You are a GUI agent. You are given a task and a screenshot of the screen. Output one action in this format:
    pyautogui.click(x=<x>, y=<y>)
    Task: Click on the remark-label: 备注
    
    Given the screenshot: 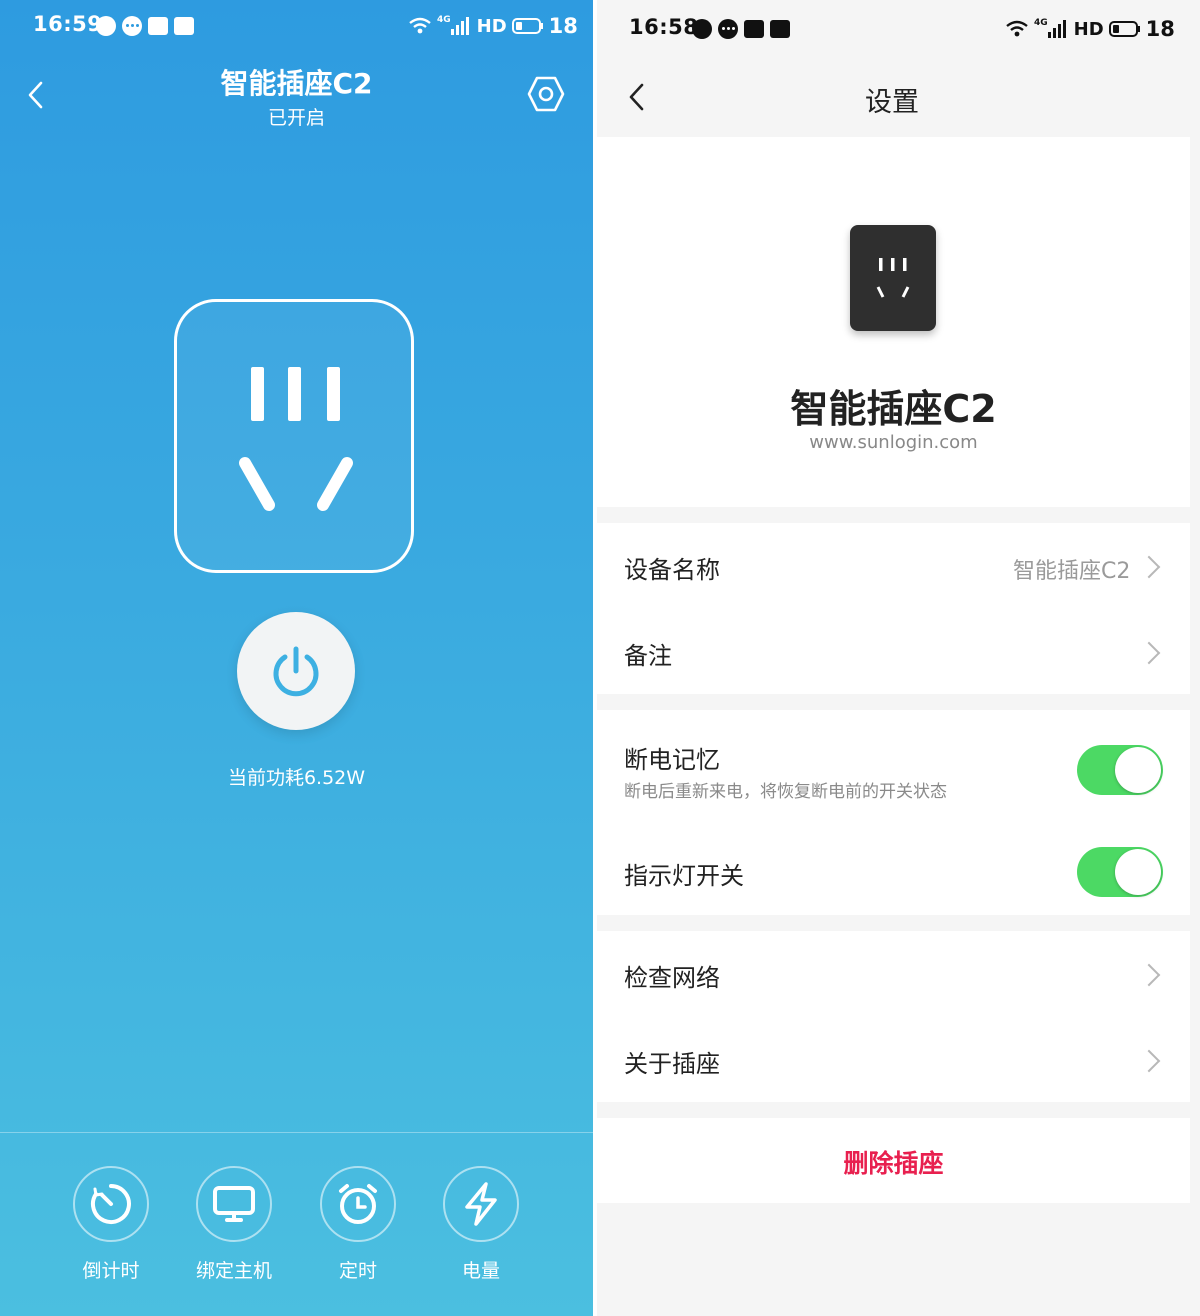 What is the action you would take?
    pyautogui.click(x=648, y=656)
    